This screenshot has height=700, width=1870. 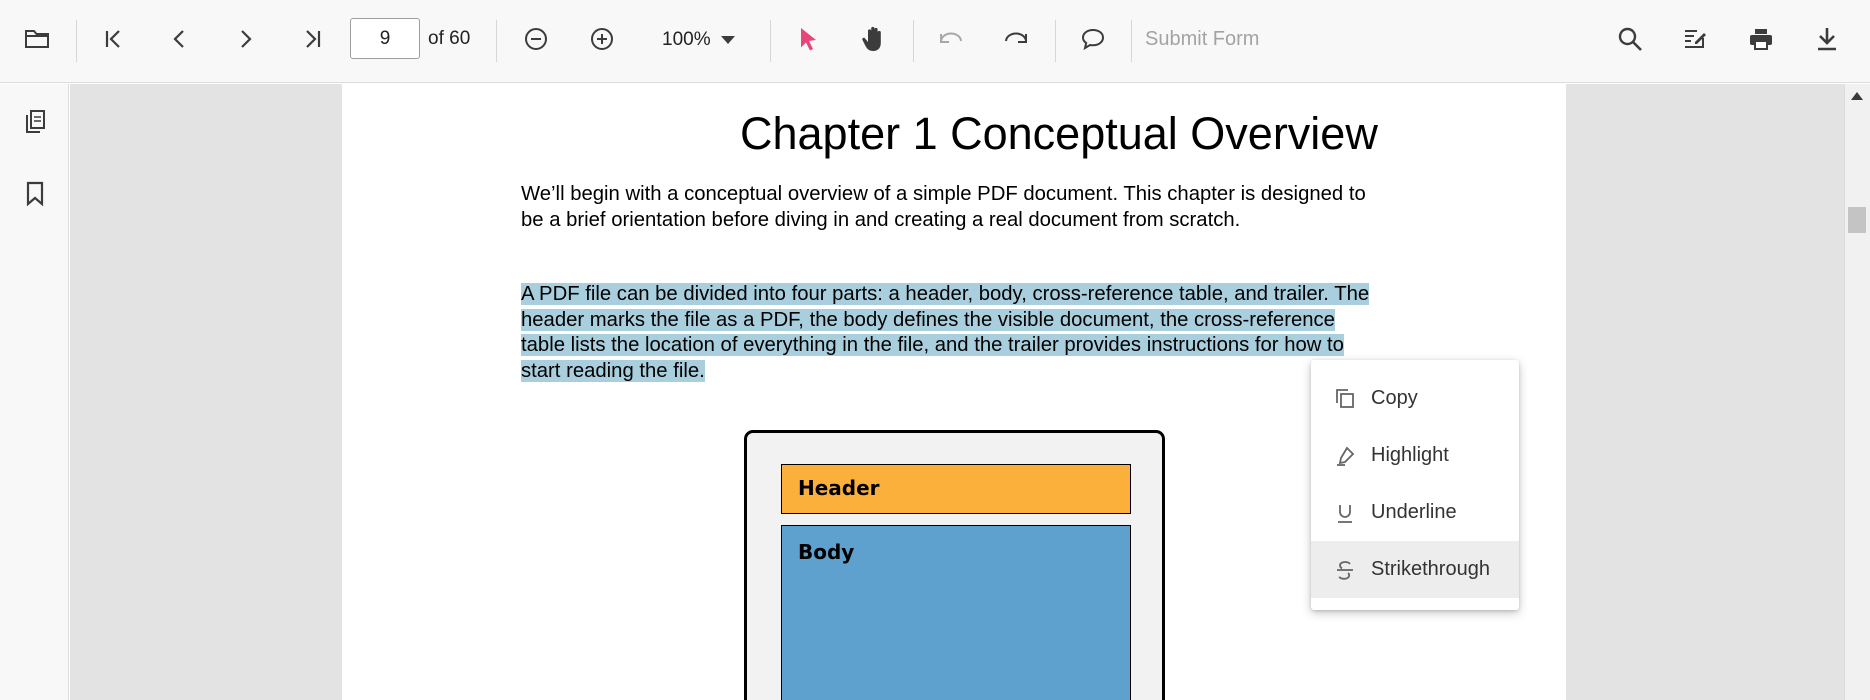 I want to click on edit-annotation-button, so click(x=1695, y=39).